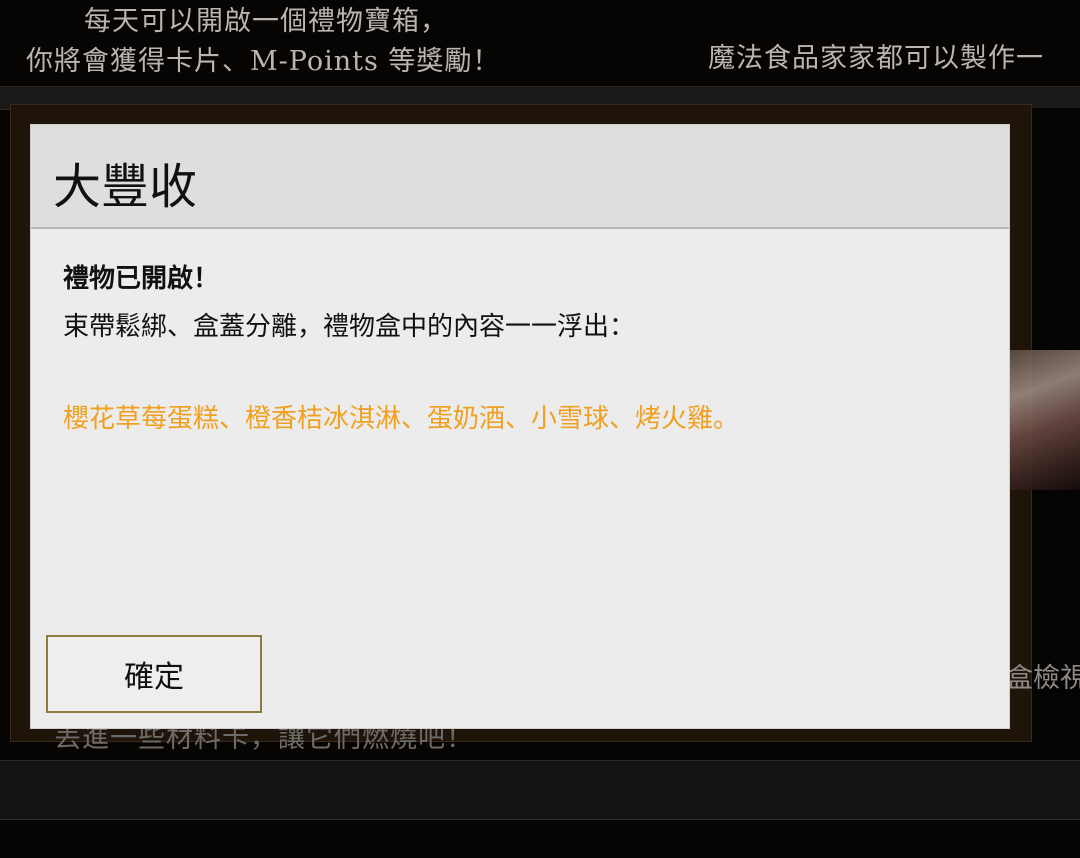  What do you see at coordinates (1043, 678) in the screenshot?
I see `background-inspect-text: 盒檢視` at bounding box center [1043, 678].